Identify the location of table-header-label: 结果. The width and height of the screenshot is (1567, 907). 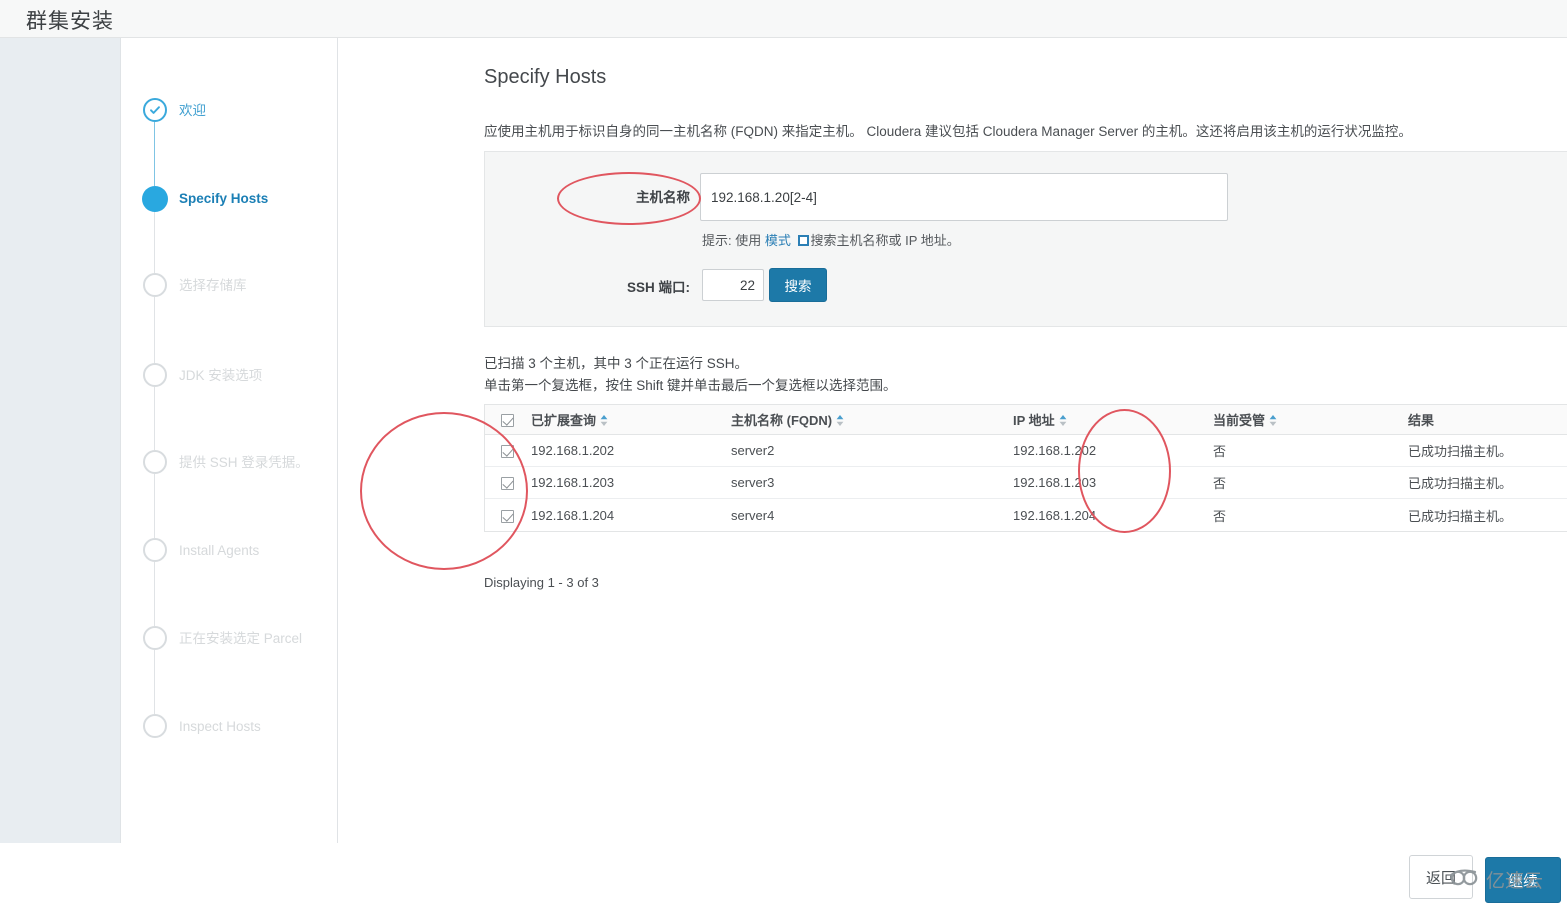
(1421, 420).